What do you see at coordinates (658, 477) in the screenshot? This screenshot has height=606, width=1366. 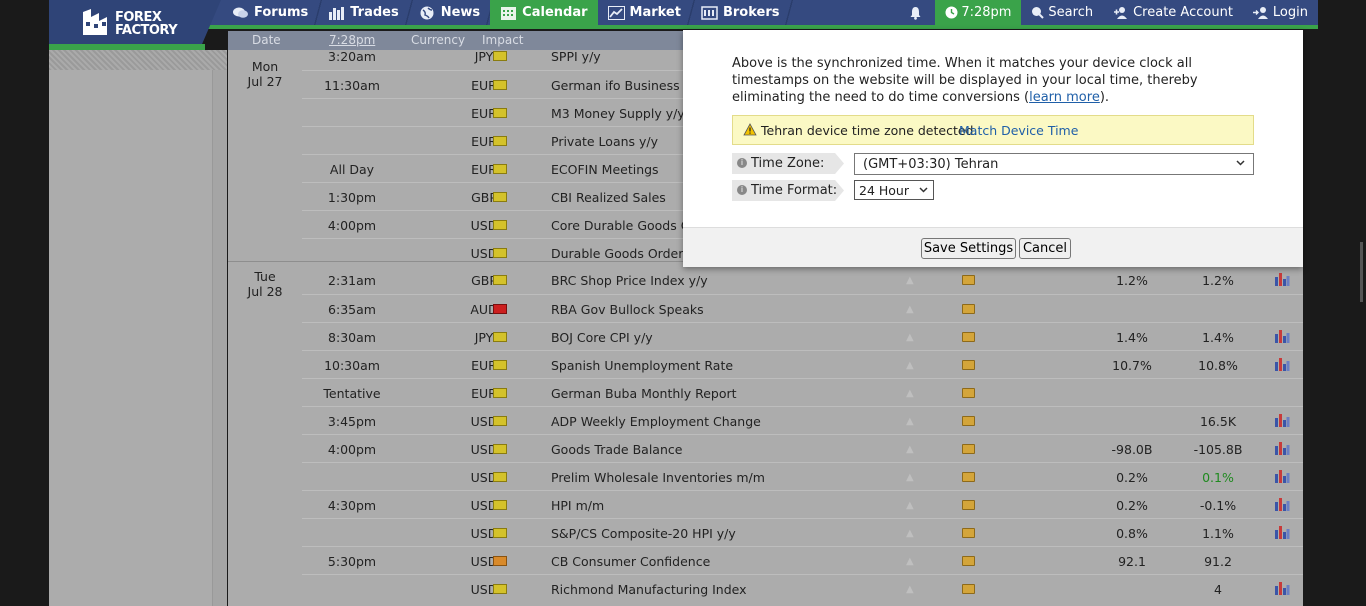 I see `event-name: Prelim Wholesale Inventories m/m` at bounding box center [658, 477].